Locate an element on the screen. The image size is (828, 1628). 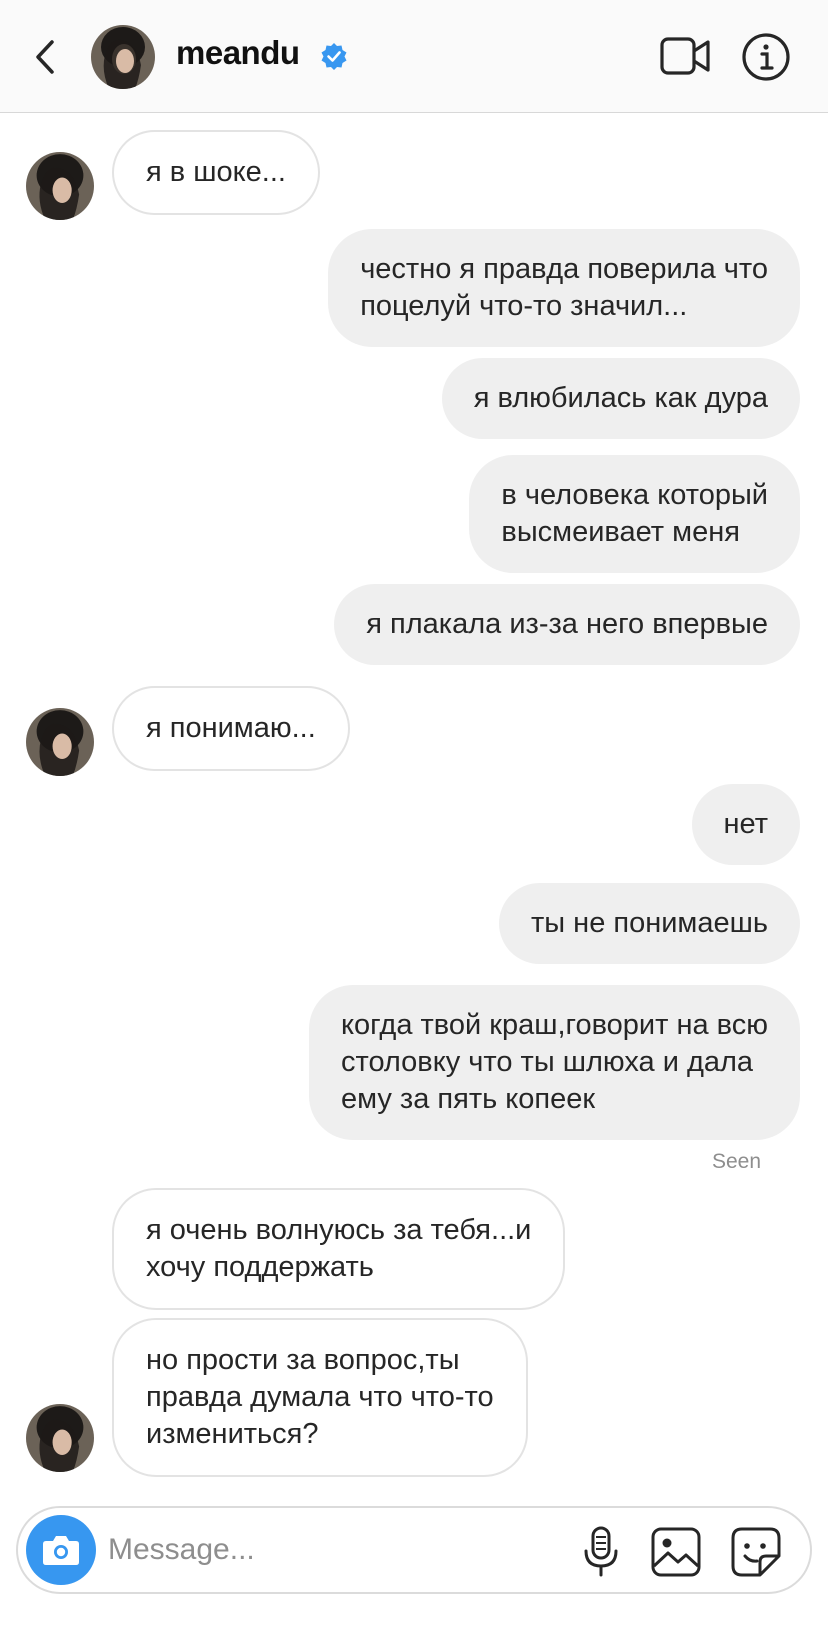
gallery-button is located at coordinates (676, 1552).